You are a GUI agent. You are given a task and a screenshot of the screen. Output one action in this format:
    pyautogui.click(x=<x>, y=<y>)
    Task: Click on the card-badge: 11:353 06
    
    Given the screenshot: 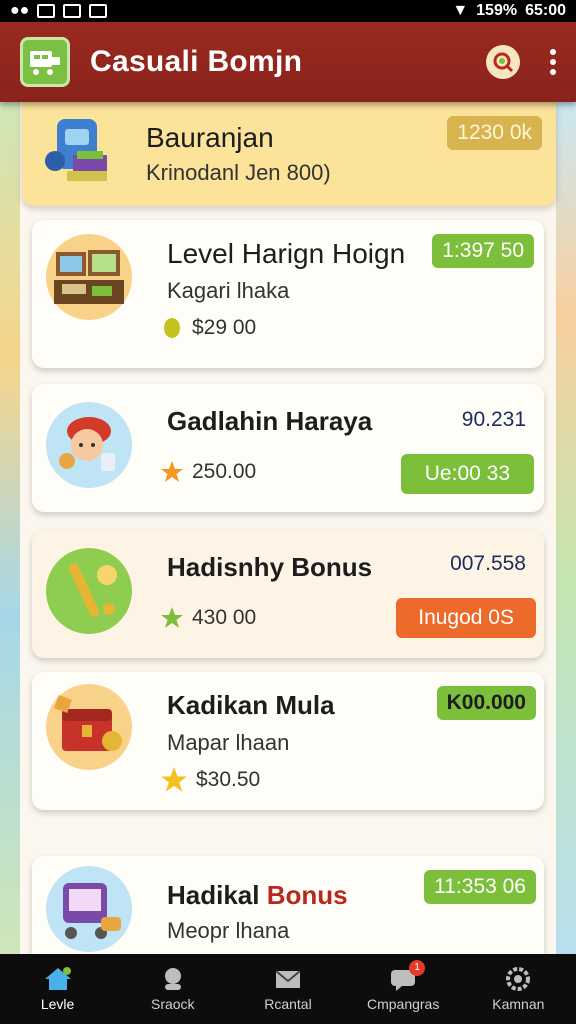 What is the action you would take?
    pyautogui.click(x=480, y=887)
    